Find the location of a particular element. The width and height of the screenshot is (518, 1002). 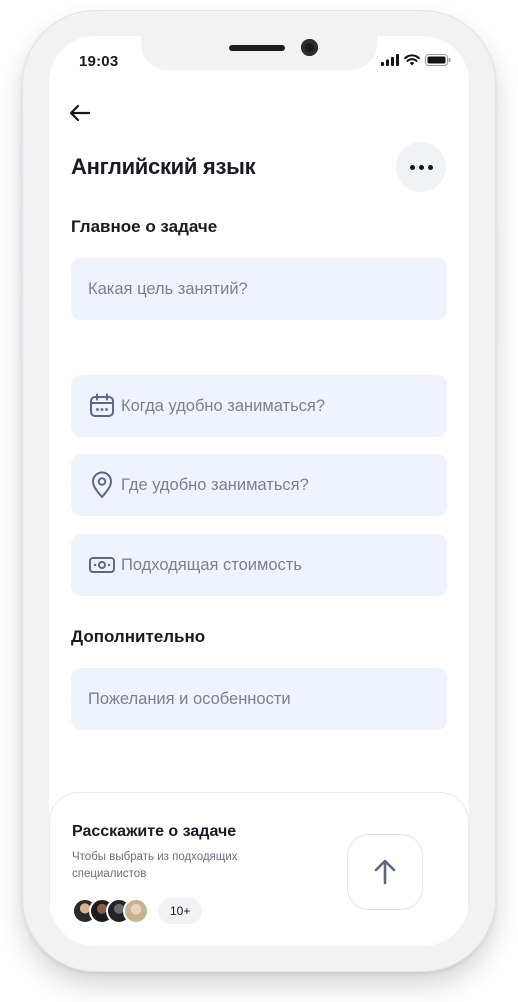

arrow-left-icon is located at coordinates (80, 113).